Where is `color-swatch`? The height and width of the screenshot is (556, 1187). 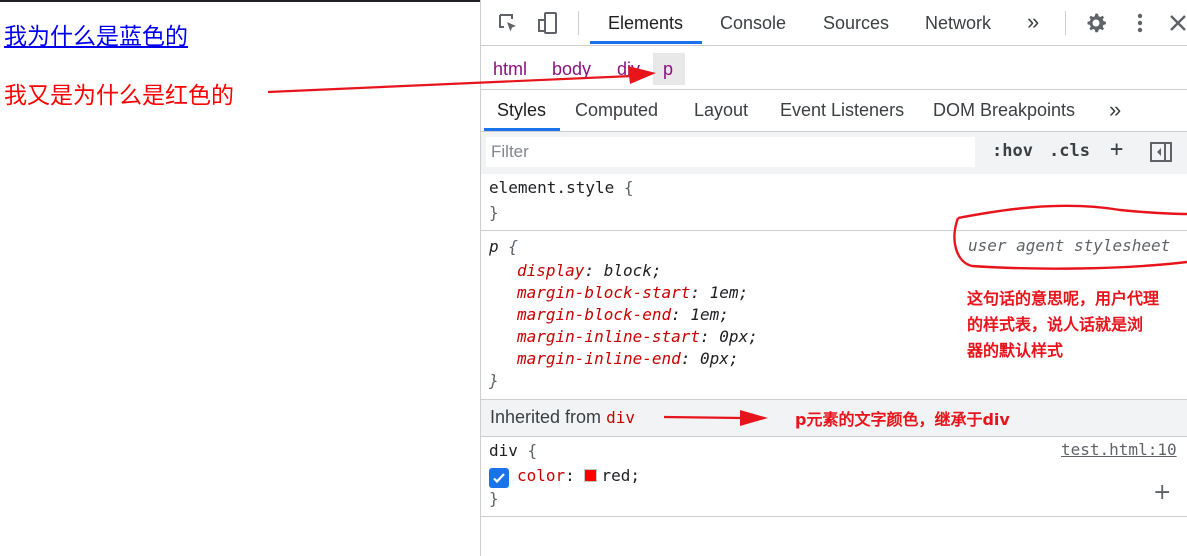 color-swatch is located at coordinates (591, 475).